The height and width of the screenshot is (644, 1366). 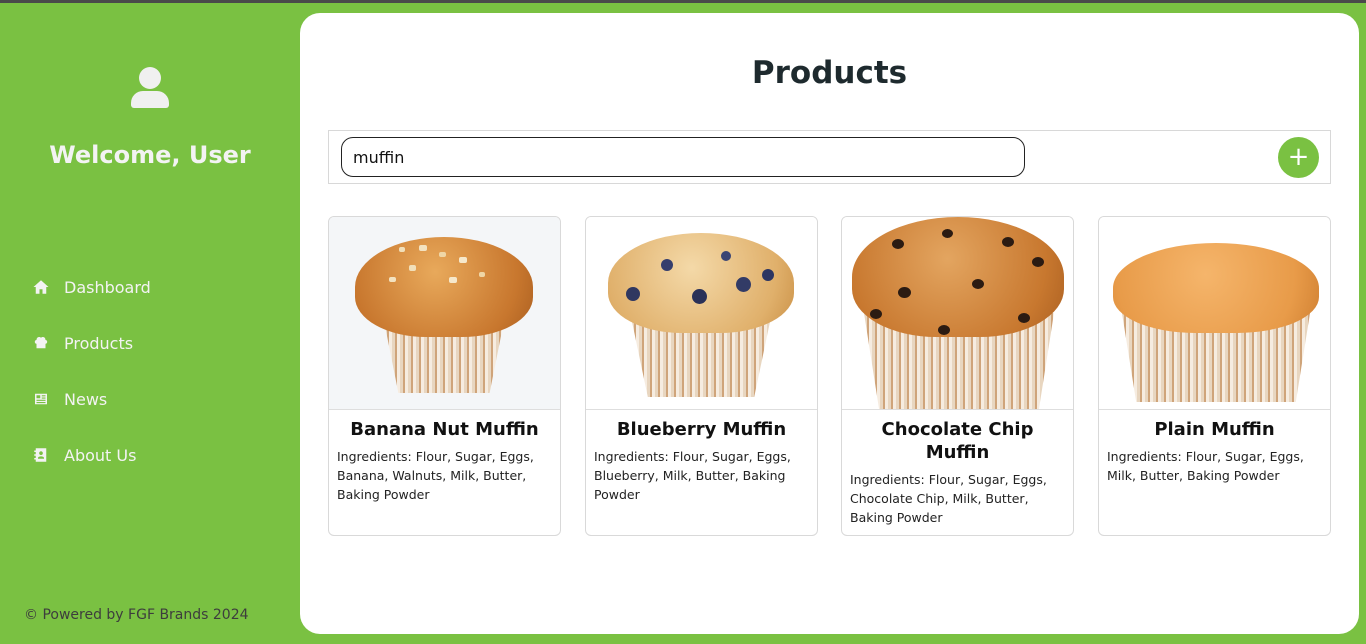 I want to click on banana-nut-muffin-image, so click(x=444, y=313).